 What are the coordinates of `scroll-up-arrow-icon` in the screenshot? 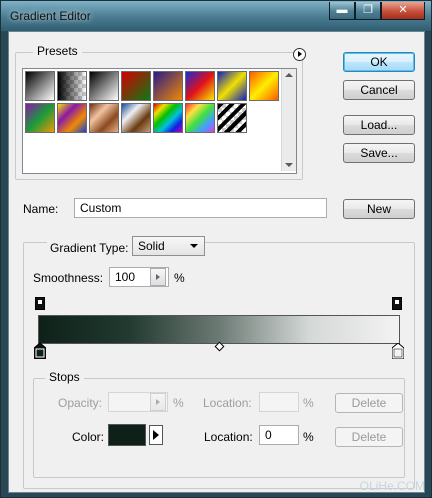 It's located at (289, 75).